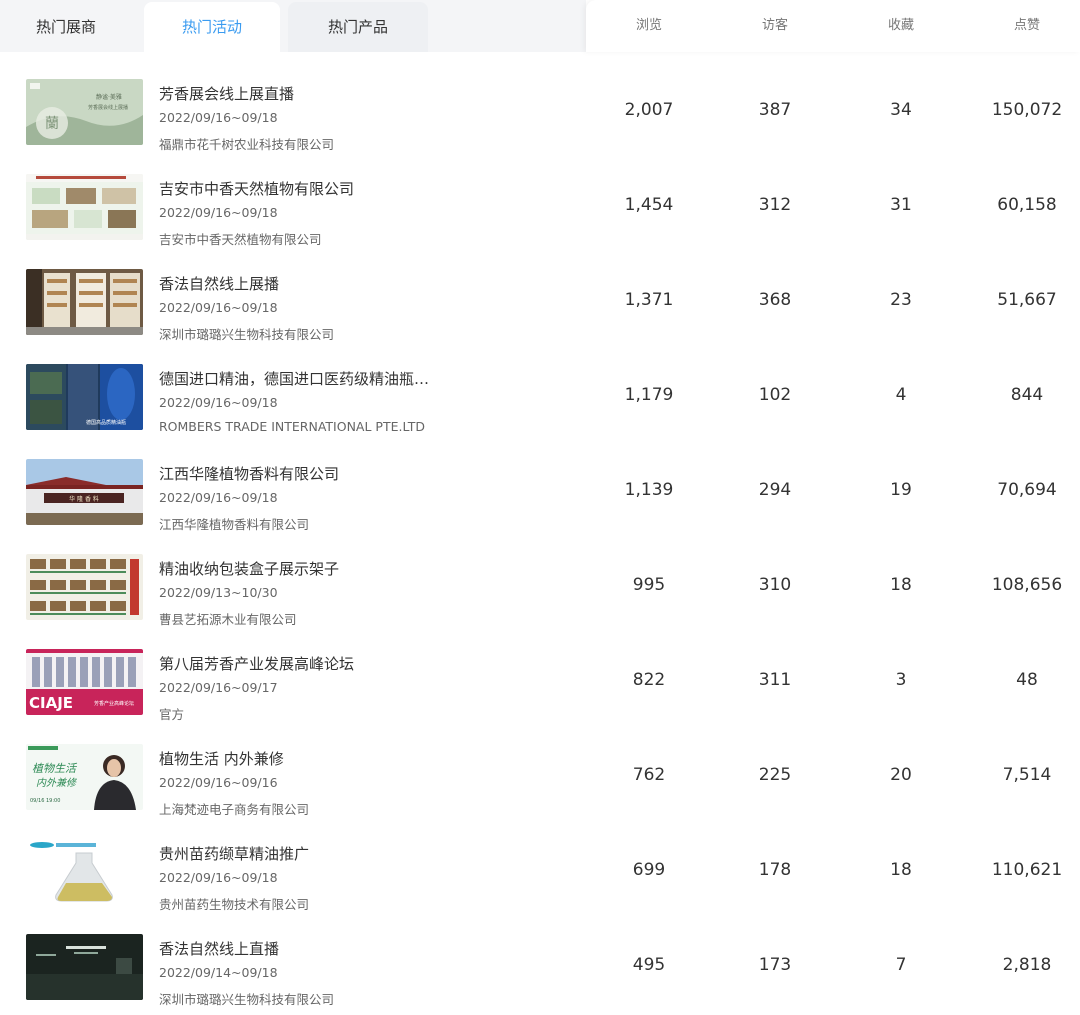 This screenshot has height=1015, width=1080. What do you see at coordinates (775, 680) in the screenshot?
I see `visitors-count: 311` at bounding box center [775, 680].